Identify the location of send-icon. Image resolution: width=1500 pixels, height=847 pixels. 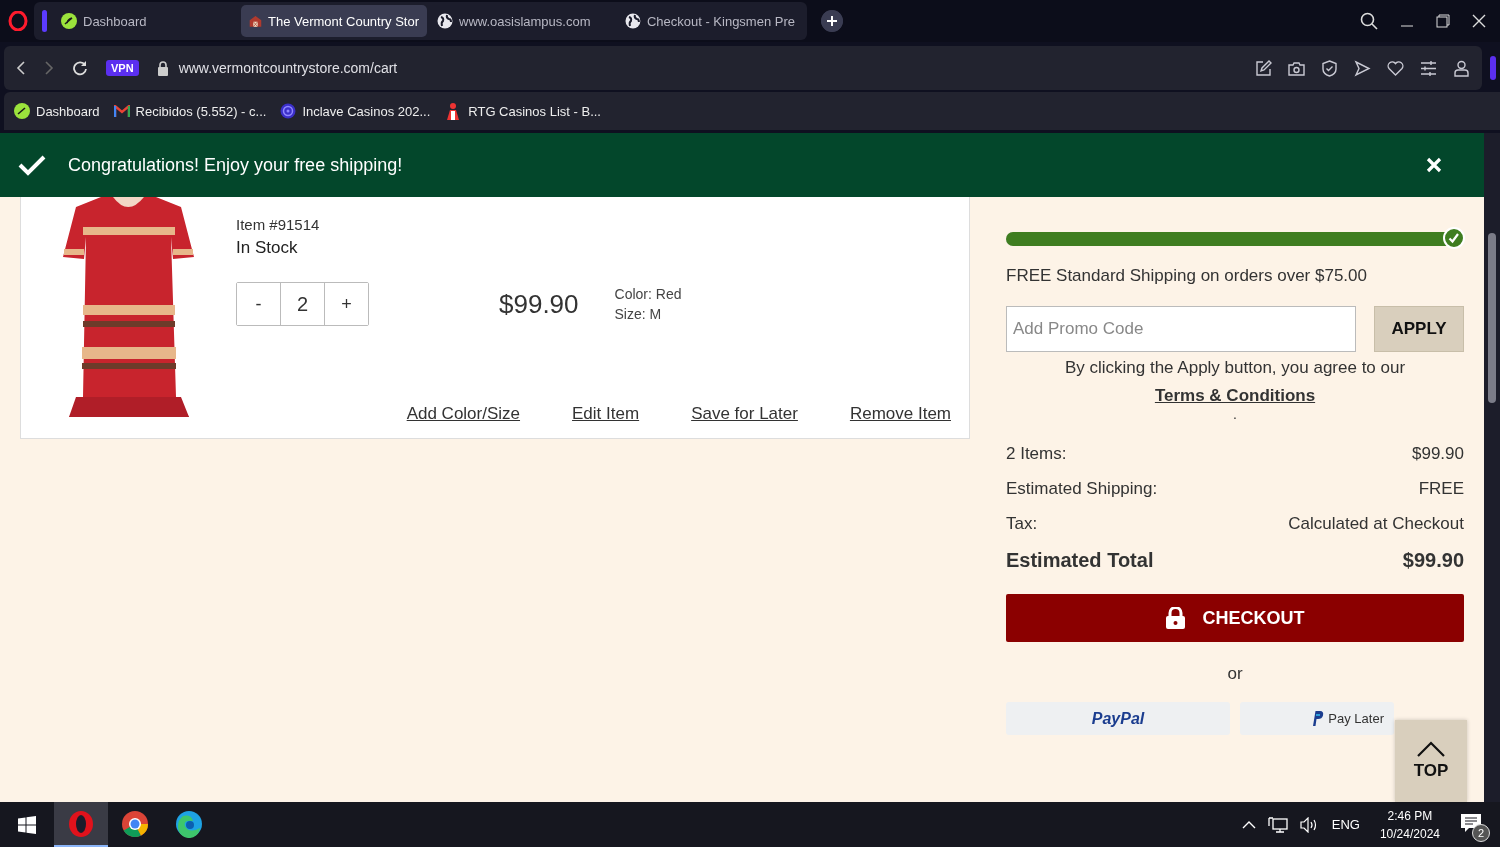
(1362, 68).